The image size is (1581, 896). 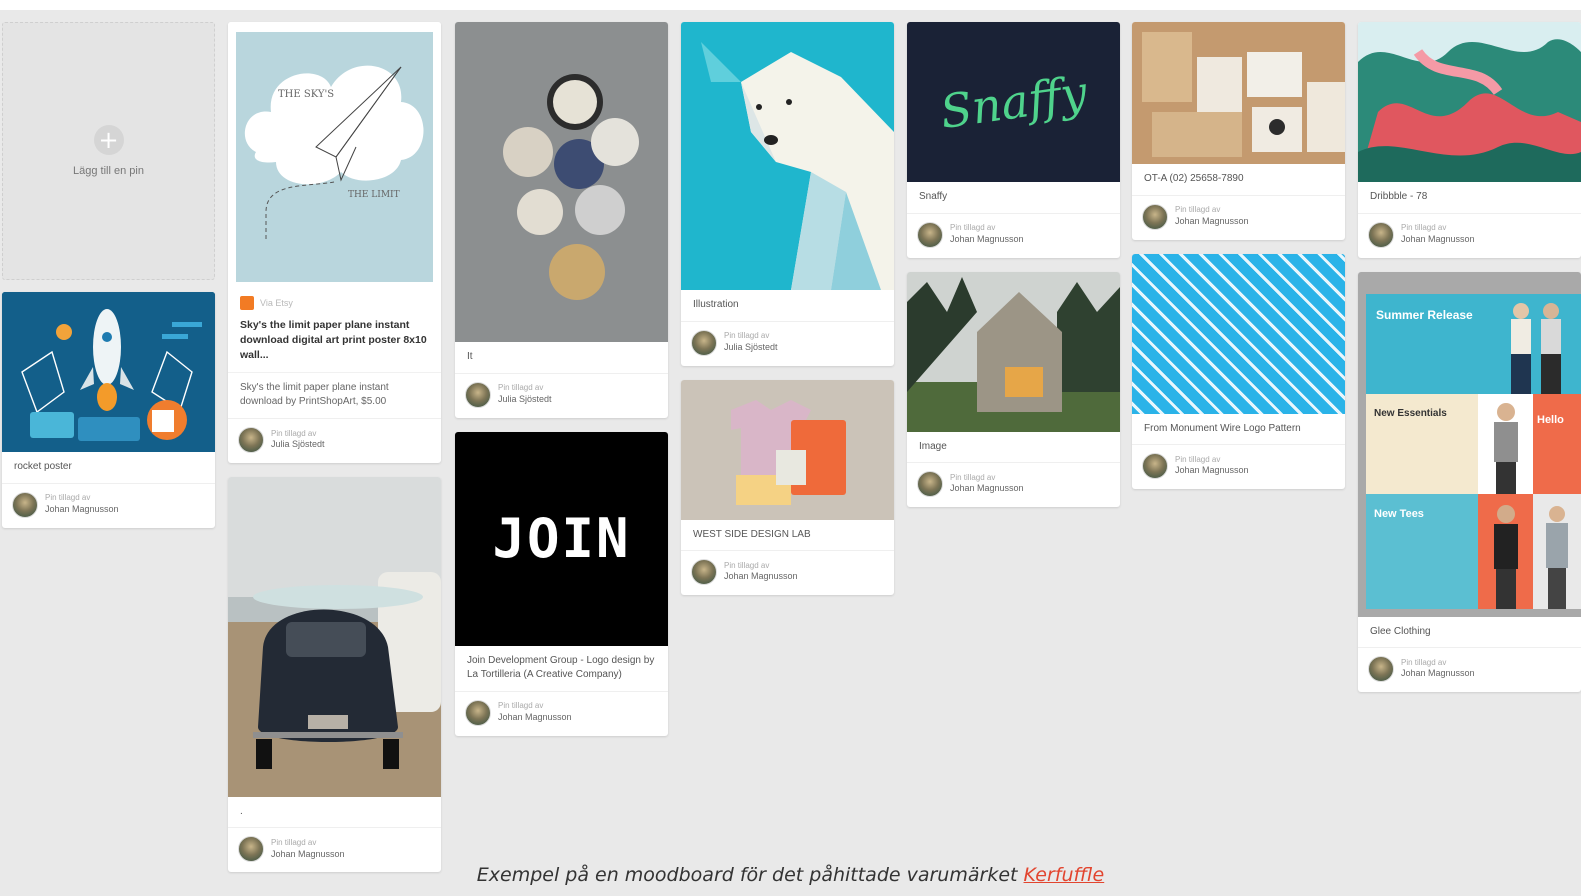 What do you see at coordinates (276, 303) in the screenshot?
I see `pin-source-label: Via Etsy` at bounding box center [276, 303].